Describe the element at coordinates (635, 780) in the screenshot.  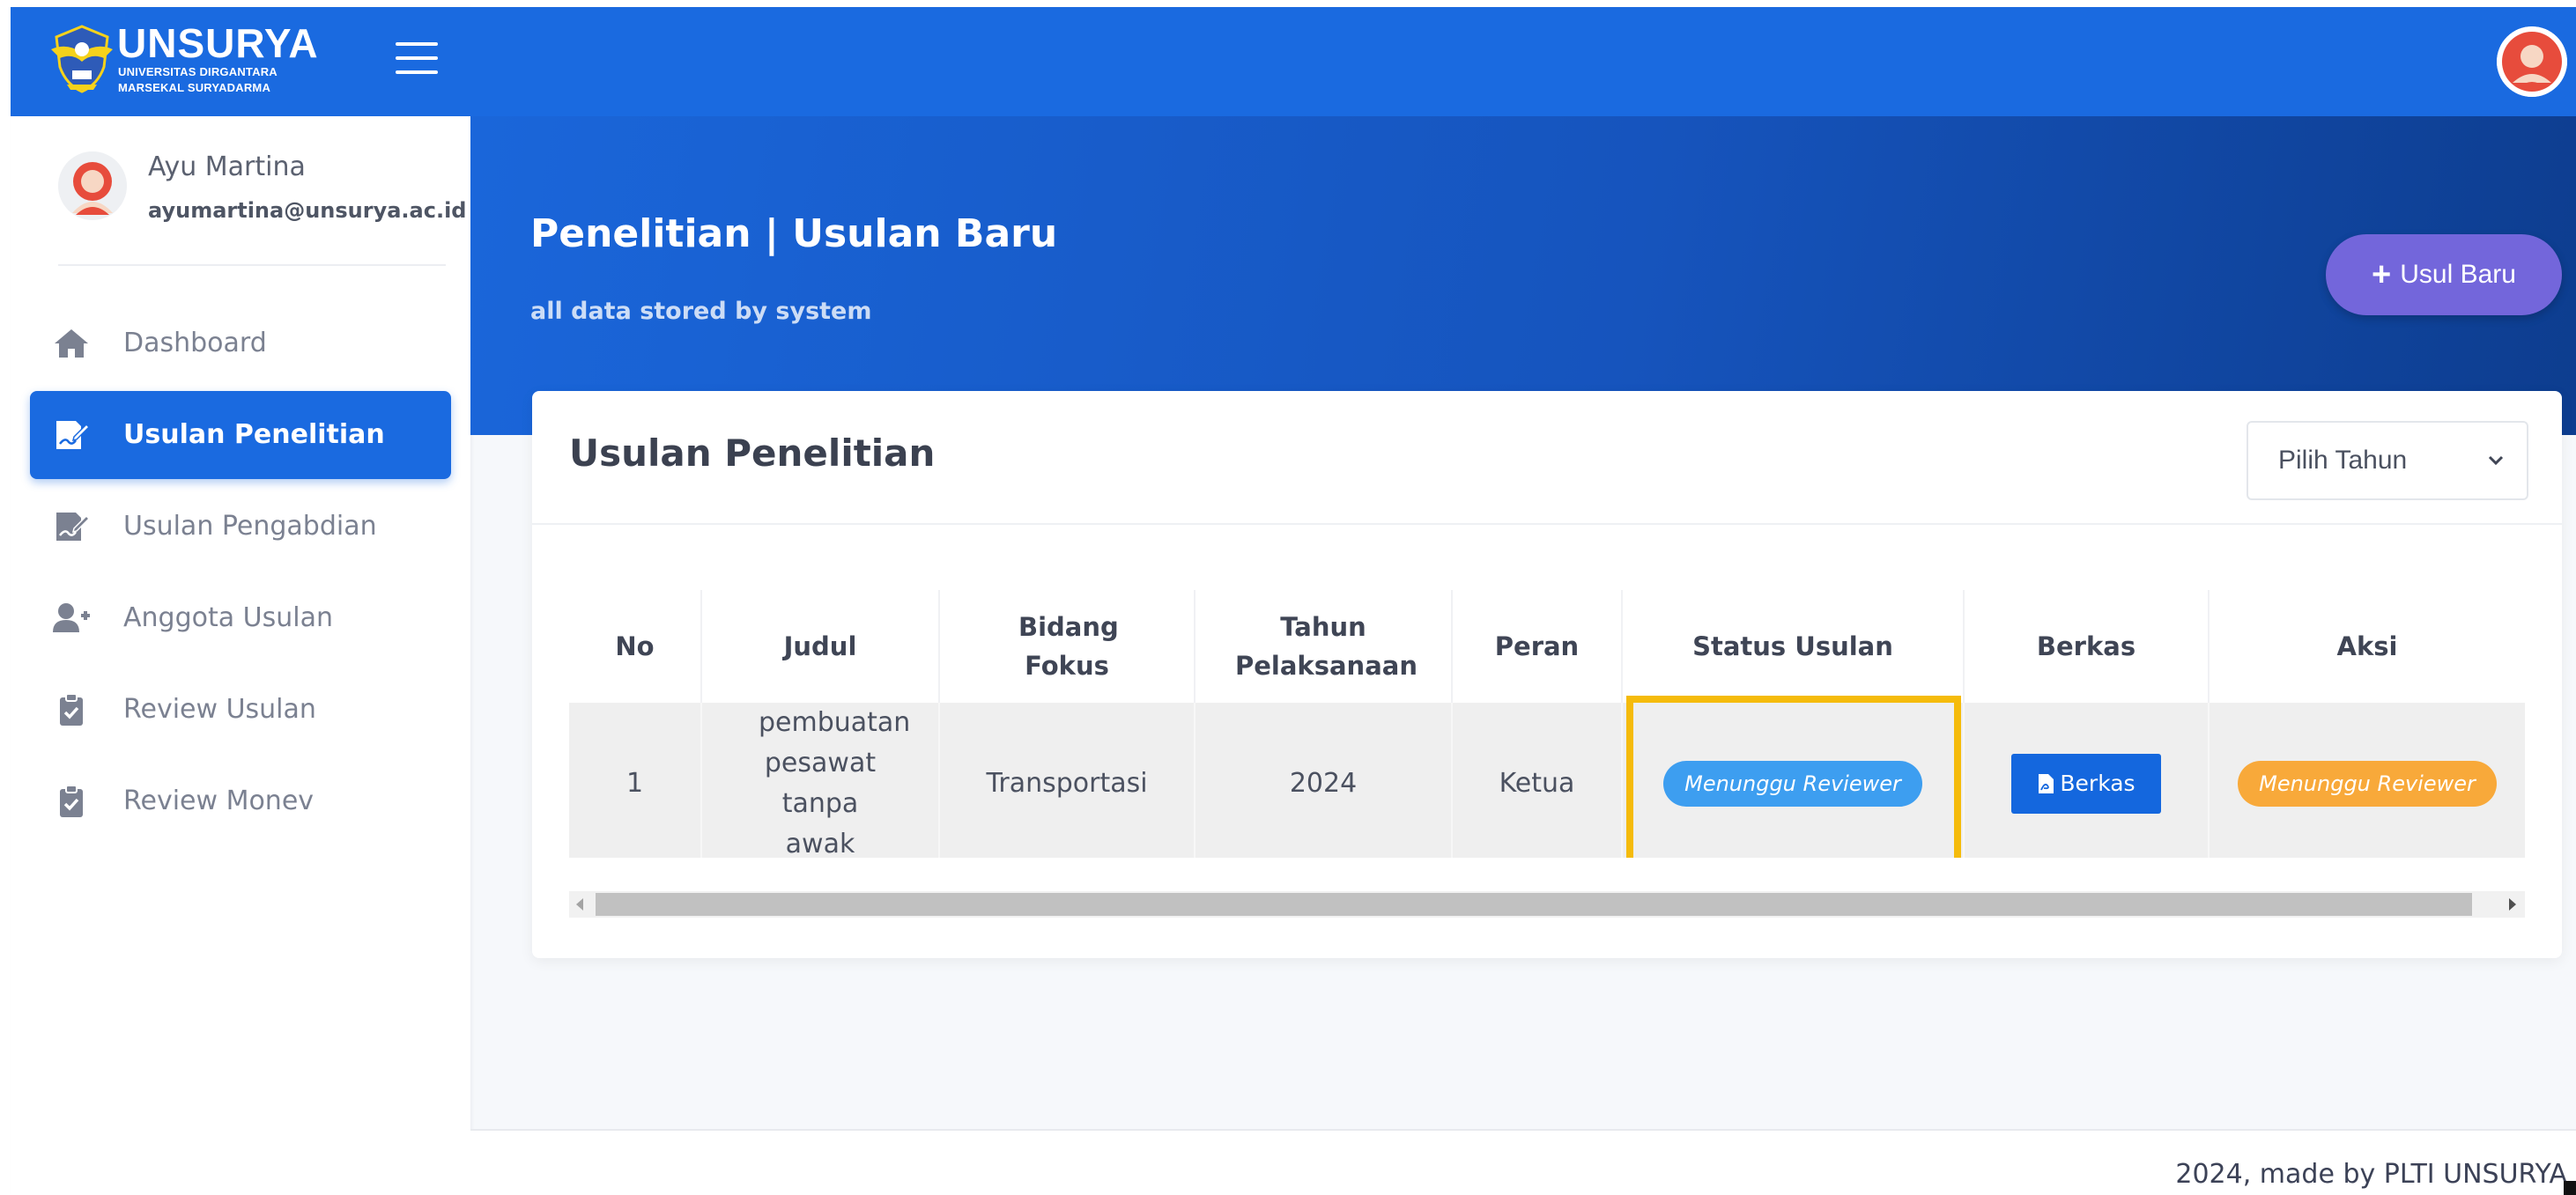
I see `cell-no: 1` at that location.